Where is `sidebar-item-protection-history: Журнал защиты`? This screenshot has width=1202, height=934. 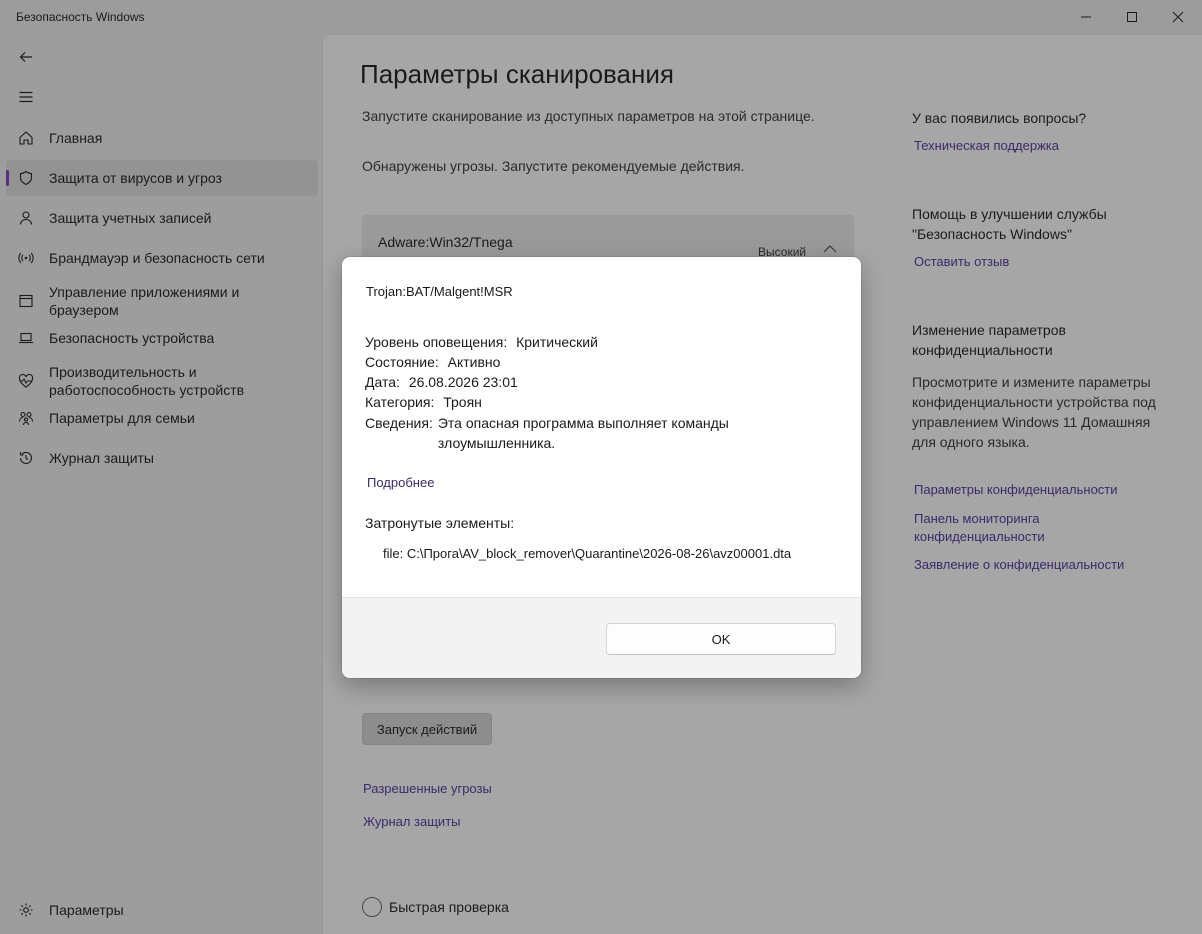
sidebar-item-protection-history: Журнал защиты is located at coordinates (162, 458).